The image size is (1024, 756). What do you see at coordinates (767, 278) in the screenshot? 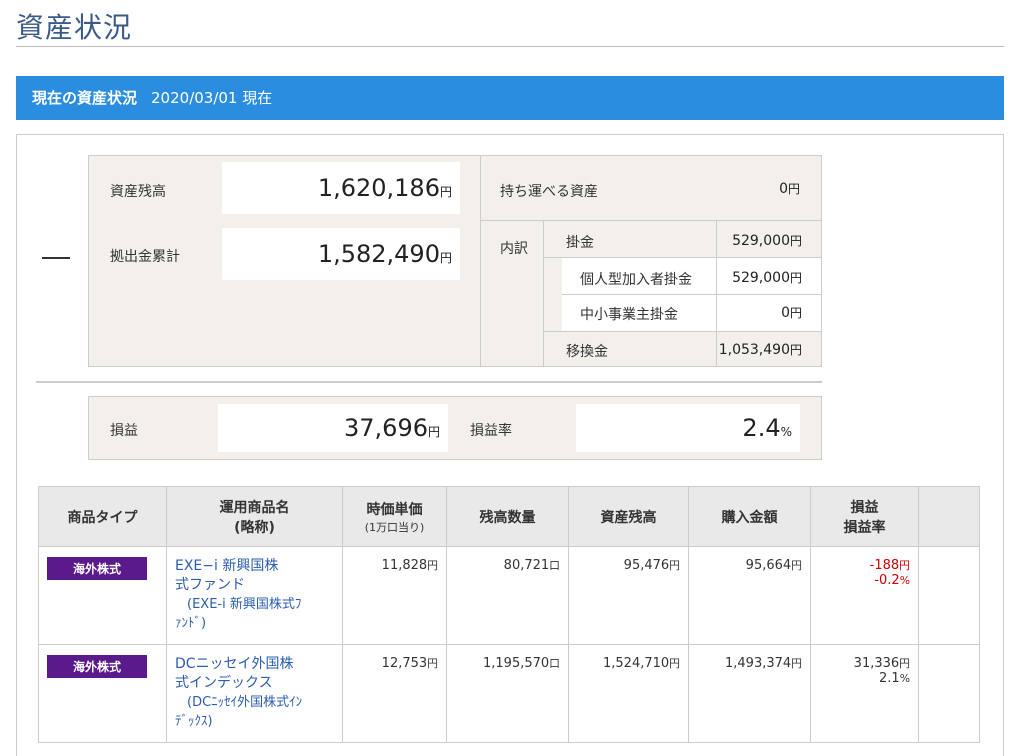
I see `breakdown-individual-value: 529,000円` at bounding box center [767, 278].